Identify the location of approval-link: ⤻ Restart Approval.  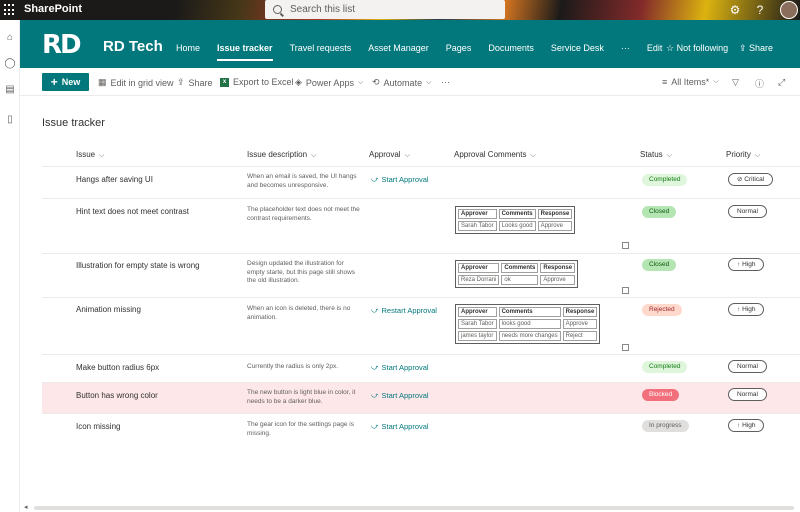
(404, 310).